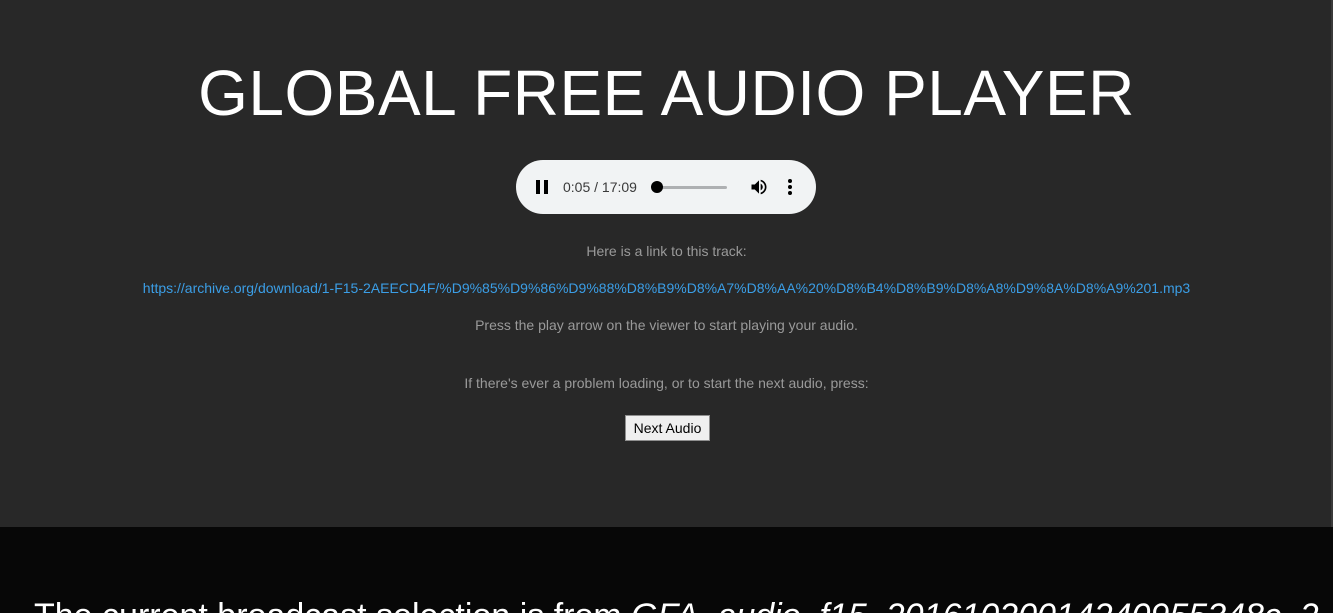 This screenshot has height=613, width=1333. Describe the element at coordinates (543, 187) in the screenshot. I see `pause-icon` at that location.